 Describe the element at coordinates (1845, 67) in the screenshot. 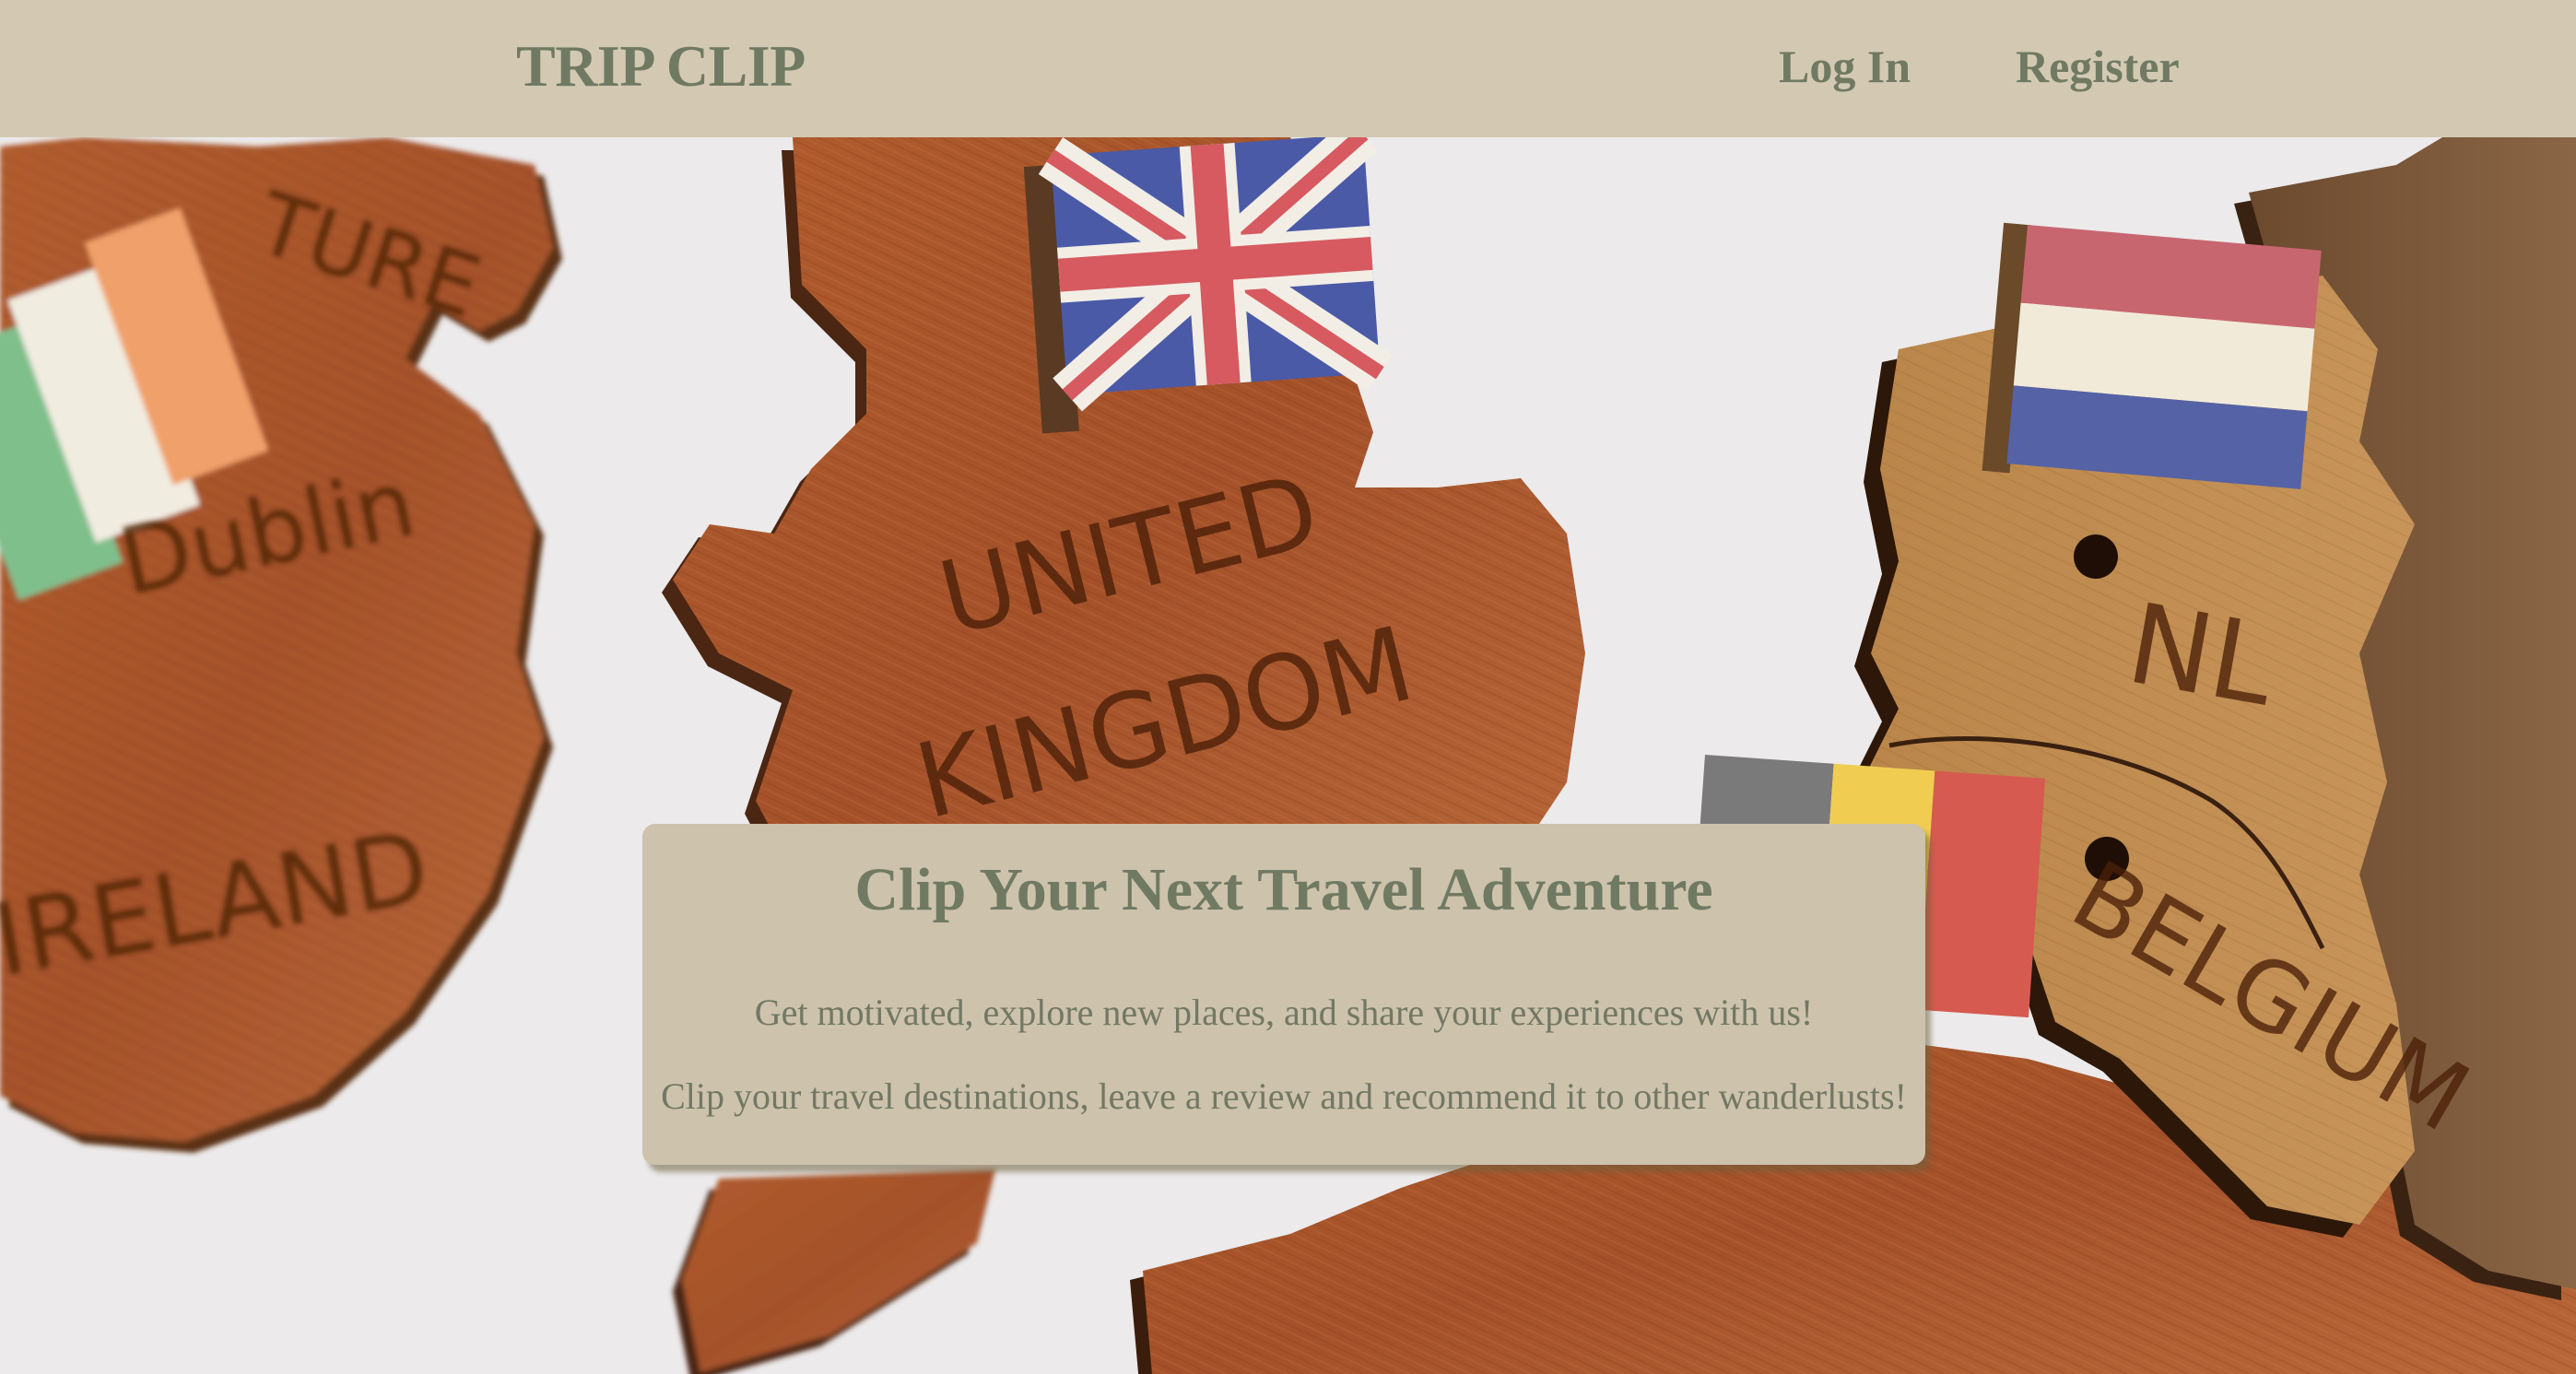

I see `login-link: Log In` at that location.